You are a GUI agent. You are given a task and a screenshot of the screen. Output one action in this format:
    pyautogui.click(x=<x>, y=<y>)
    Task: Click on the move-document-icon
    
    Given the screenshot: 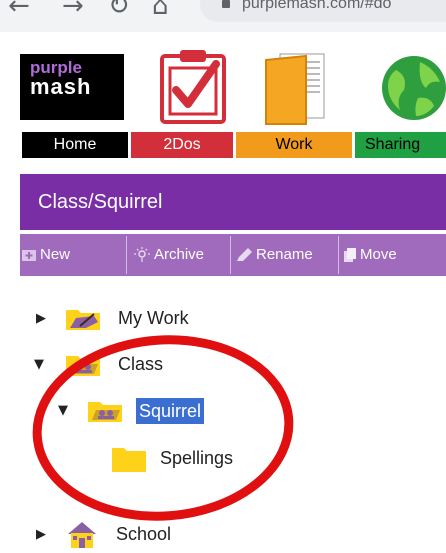 What is the action you would take?
    pyautogui.click(x=350, y=255)
    